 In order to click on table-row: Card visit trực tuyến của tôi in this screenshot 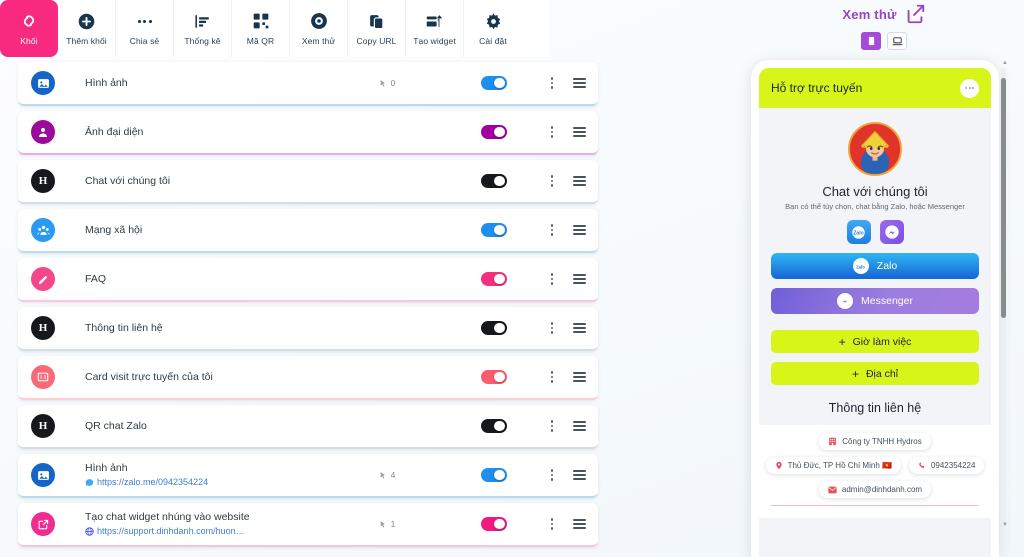, I will do `click(308, 378)`.